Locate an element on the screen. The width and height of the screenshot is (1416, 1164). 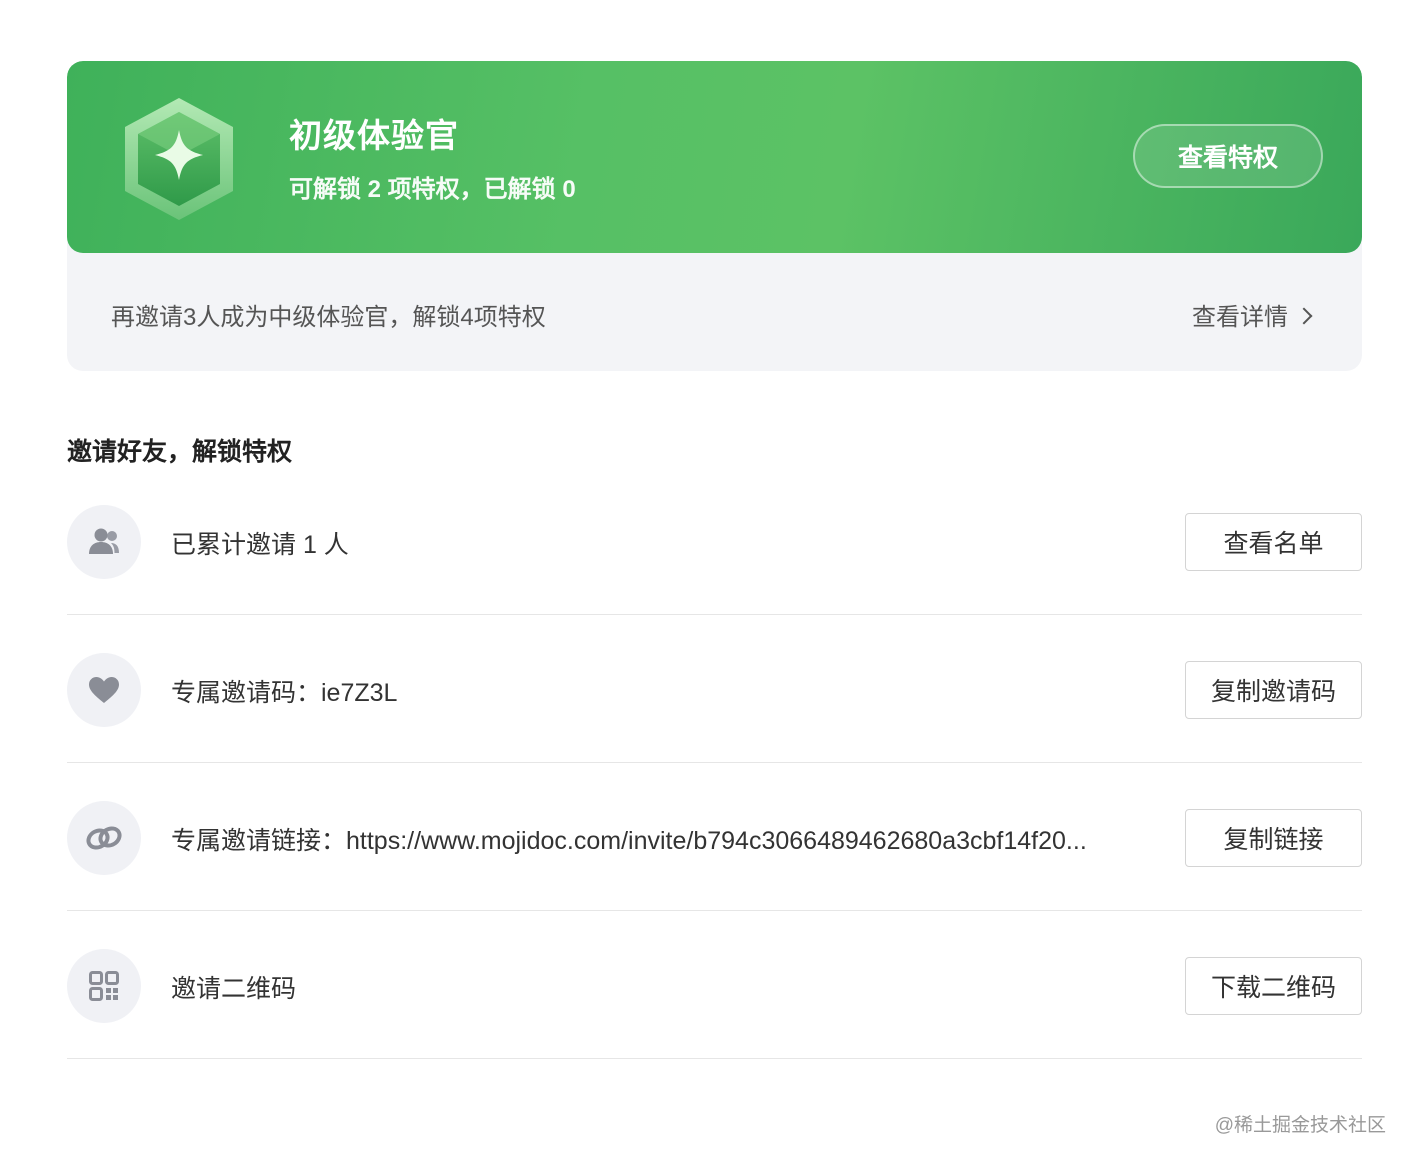
view-list-button: 查看名单 is located at coordinates (1273, 542).